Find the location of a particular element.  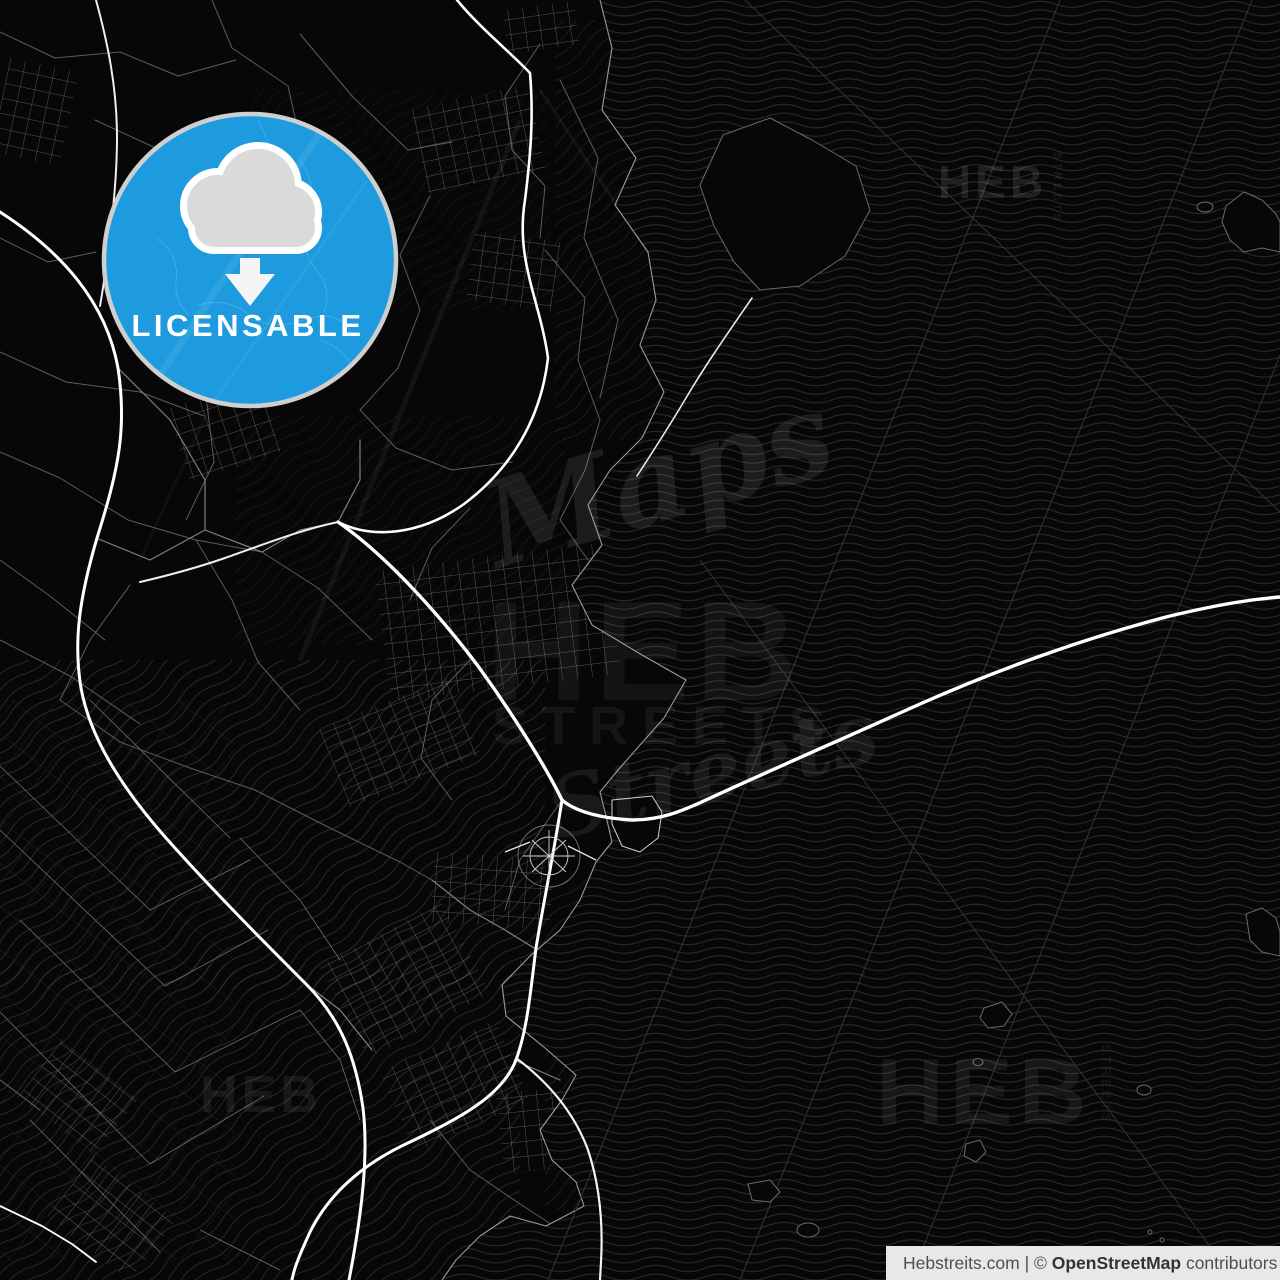

watermark-heb-bottom-left: HEB is located at coordinates (261, 1095).